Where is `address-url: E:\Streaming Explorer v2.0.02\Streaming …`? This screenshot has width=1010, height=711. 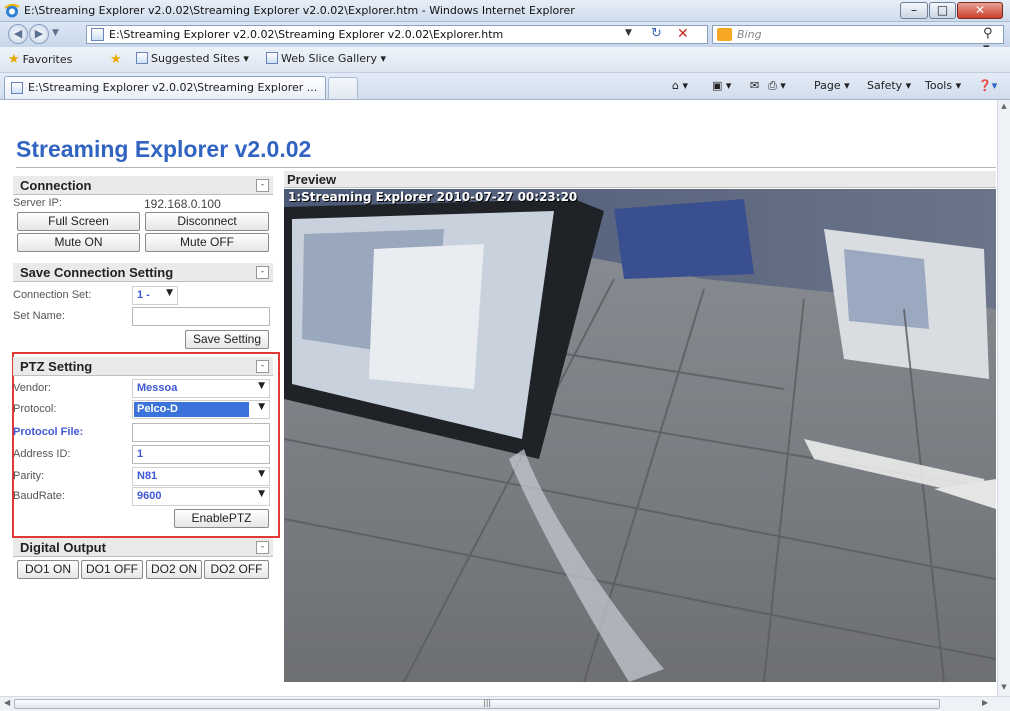 address-url: E:\Streaming Explorer v2.0.02\Streaming … is located at coordinates (306, 34).